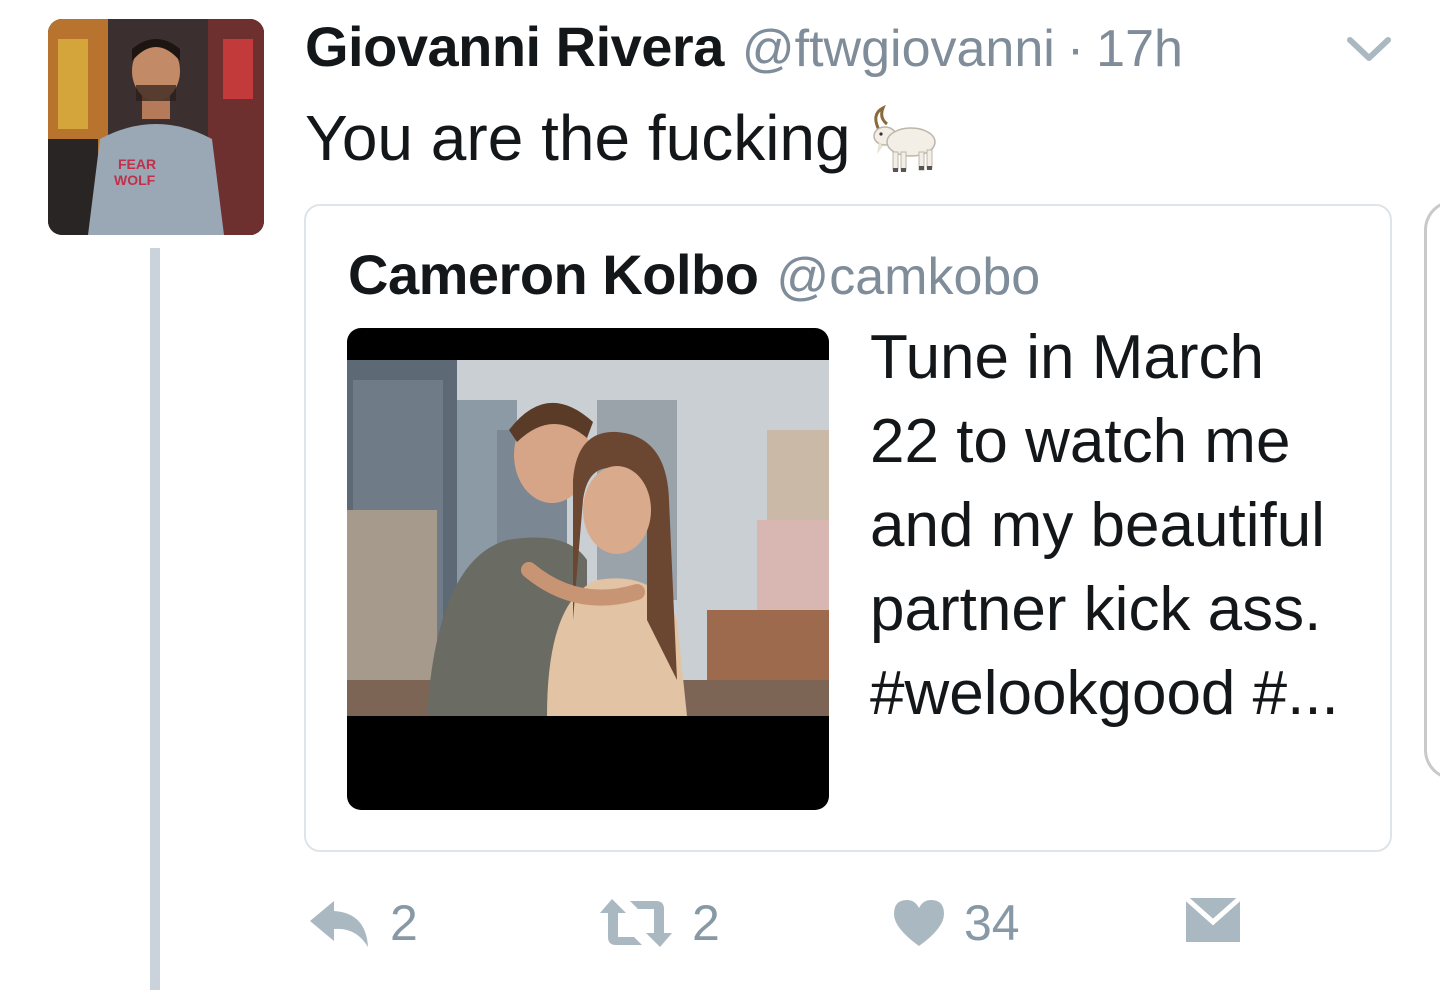 This screenshot has height=990, width=1440. What do you see at coordinates (908, 277) in the screenshot?
I see `quoted-handle: @camkobo` at bounding box center [908, 277].